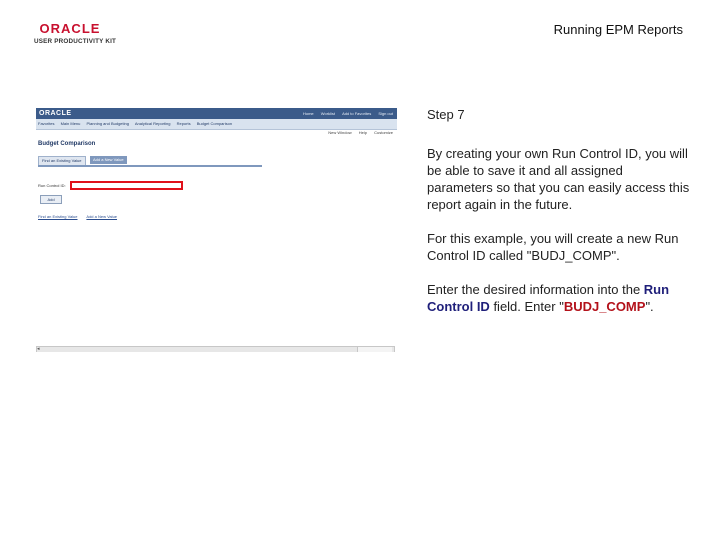 The width and height of the screenshot is (720, 540). Describe the element at coordinates (215, 349) in the screenshot. I see `horizontal-scrollbar: ◂` at that location.